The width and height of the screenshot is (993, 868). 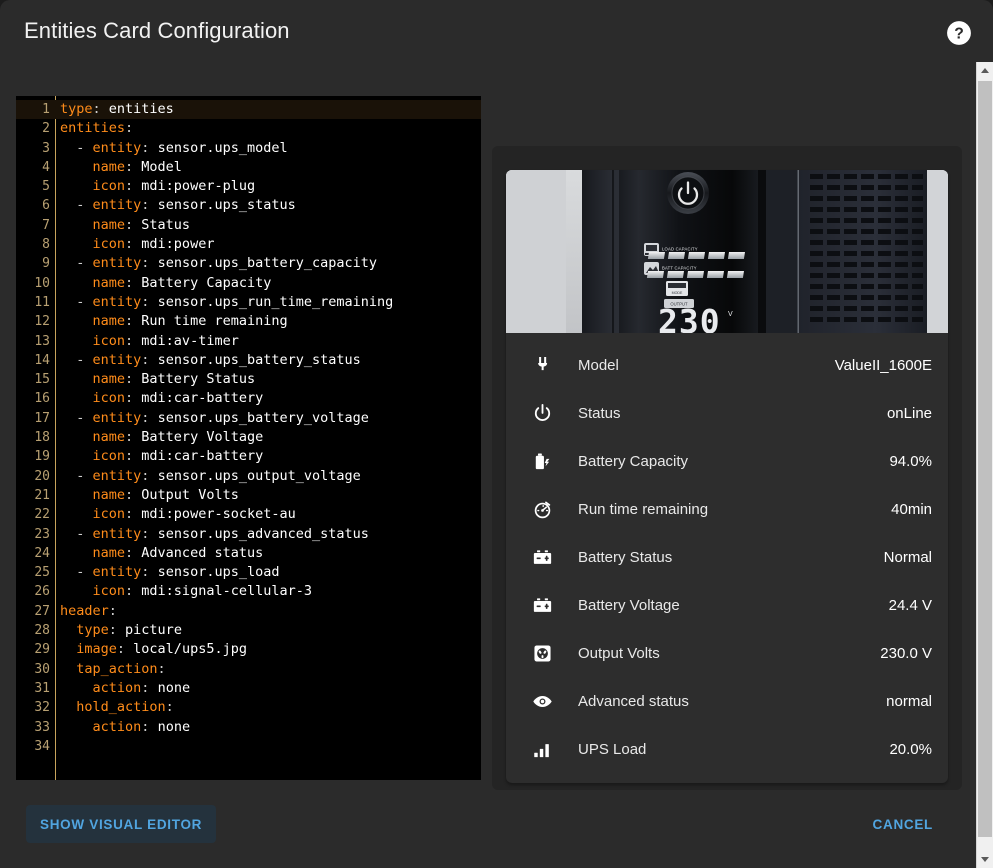 I want to click on code-line: 6 - entity: sensor.ups_status, so click(x=248, y=205).